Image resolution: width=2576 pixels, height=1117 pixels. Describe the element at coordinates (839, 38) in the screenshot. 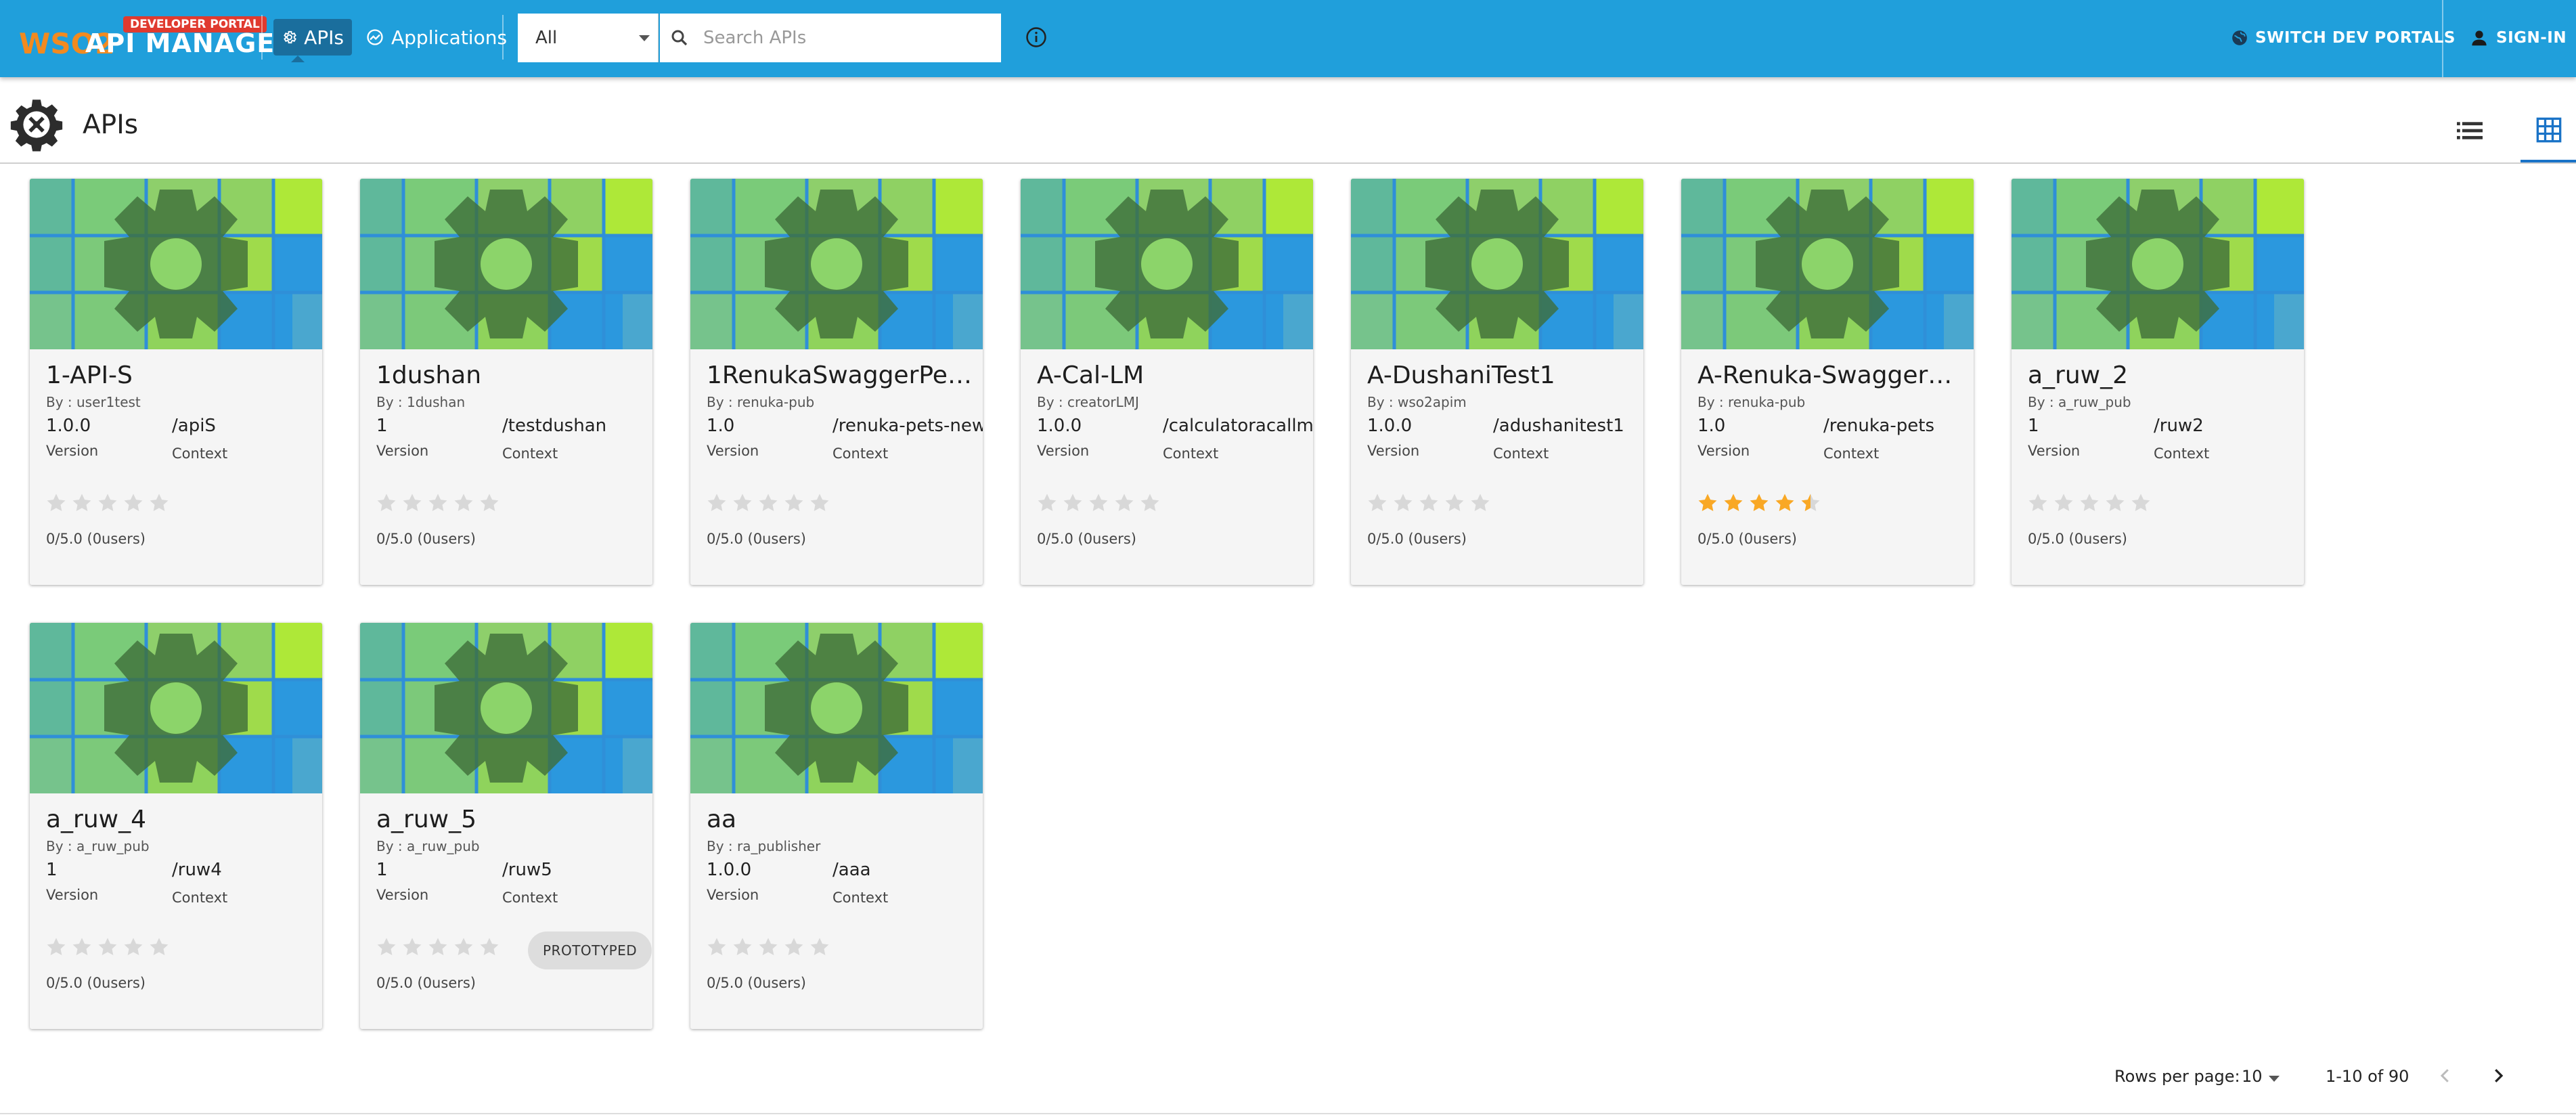

I see `search-input` at that location.